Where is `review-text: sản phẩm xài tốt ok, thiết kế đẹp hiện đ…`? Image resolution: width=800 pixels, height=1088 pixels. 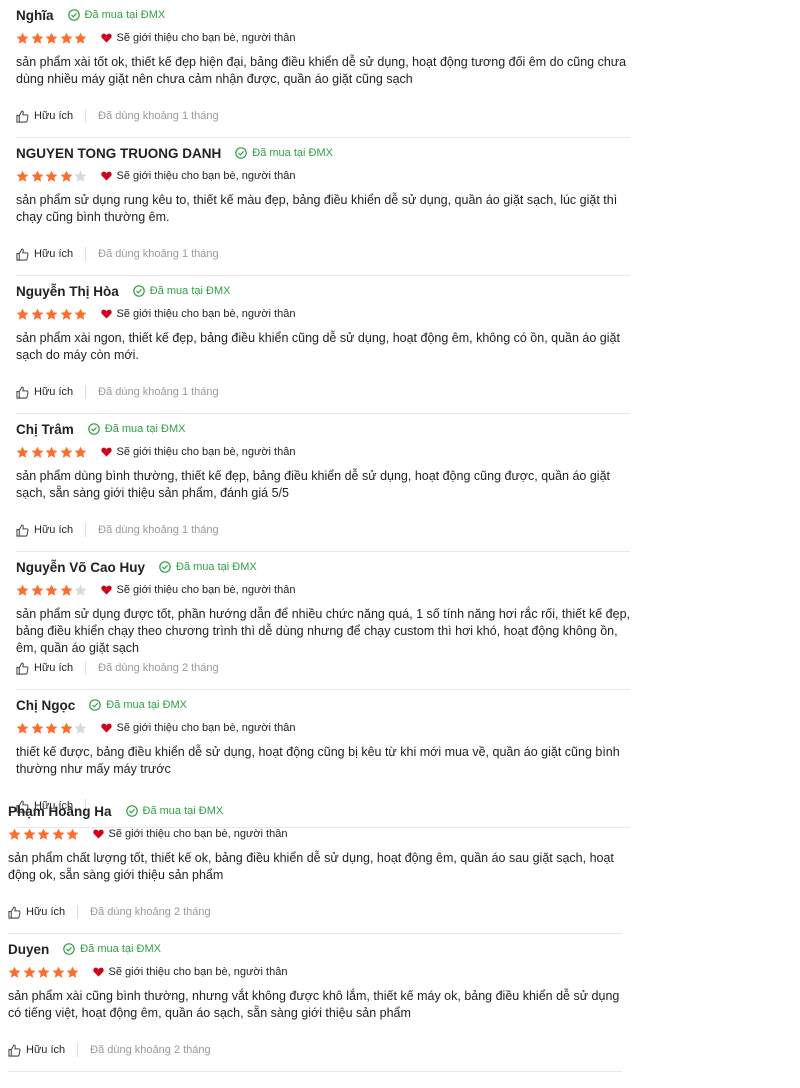
review-text: sản phẩm xài tốt ok, thiết kế đẹp hiện đ… is located at coordinates (321, 70).